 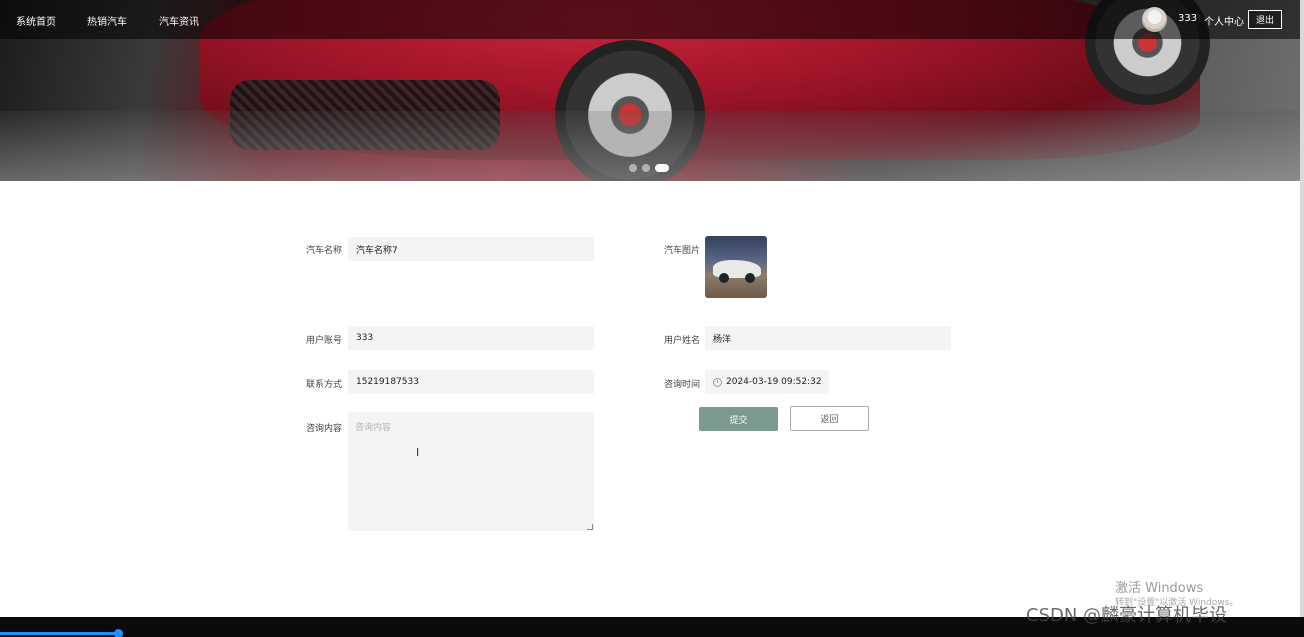 What do you see at coordinates (1159, 588) in the screenshot?
I see `windows-activation-title: 激活 Windows` at bounding box center [1159, 588].